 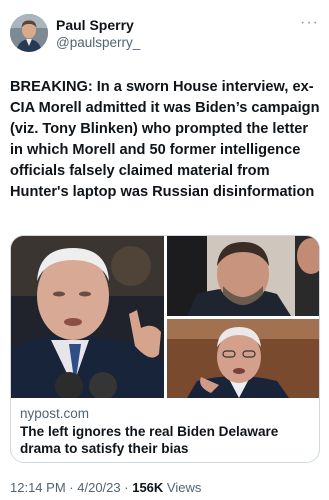 What do you see at coordinates (38, 487) in the screenshot?
I see `tweet-time: 12:14 PM` at bounding box center [38, 487].